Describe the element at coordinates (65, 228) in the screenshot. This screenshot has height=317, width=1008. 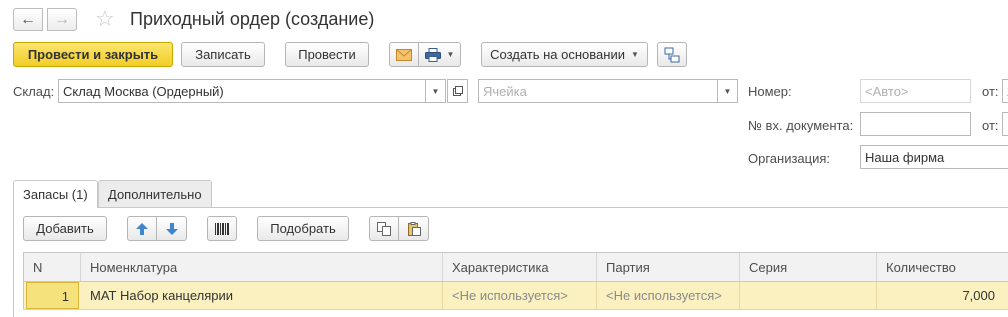
I see `add-button: Добавить` at that location.